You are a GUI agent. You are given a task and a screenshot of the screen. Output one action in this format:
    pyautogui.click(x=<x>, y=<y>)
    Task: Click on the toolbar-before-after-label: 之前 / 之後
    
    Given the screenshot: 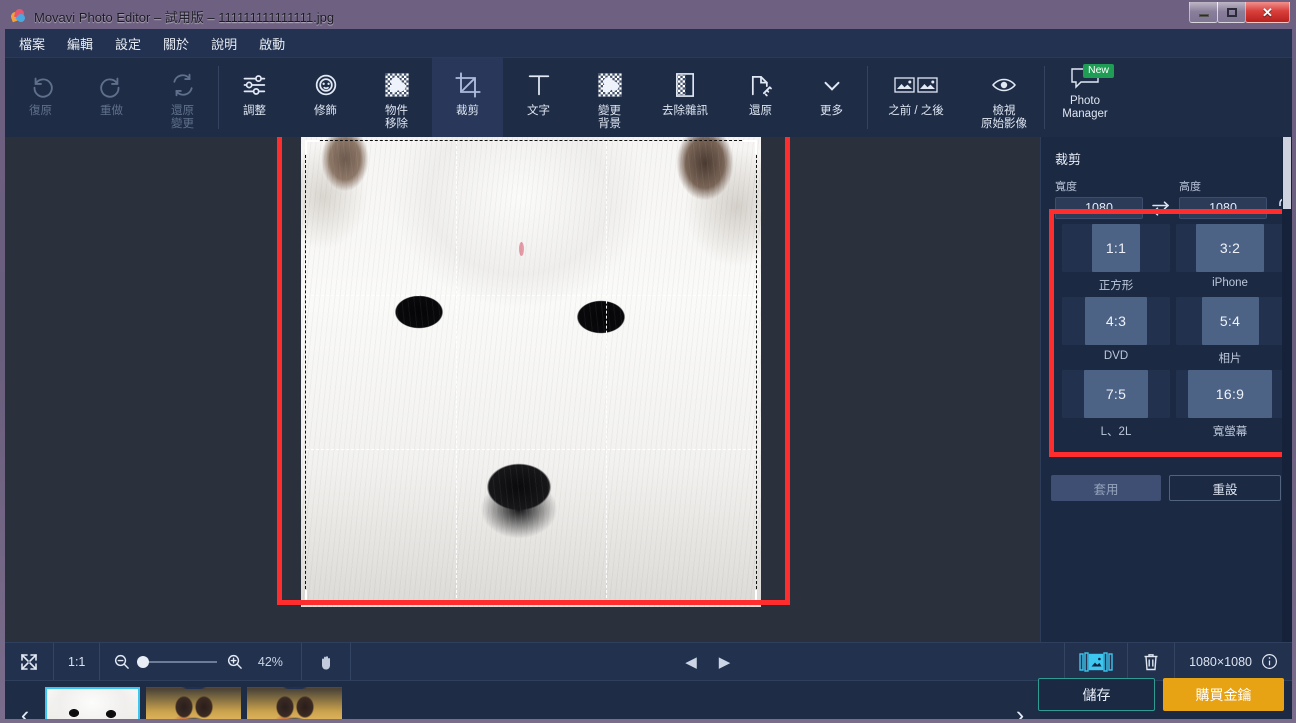 What is the action you would take?
    pyautogui.click(x=916, y=111)
    